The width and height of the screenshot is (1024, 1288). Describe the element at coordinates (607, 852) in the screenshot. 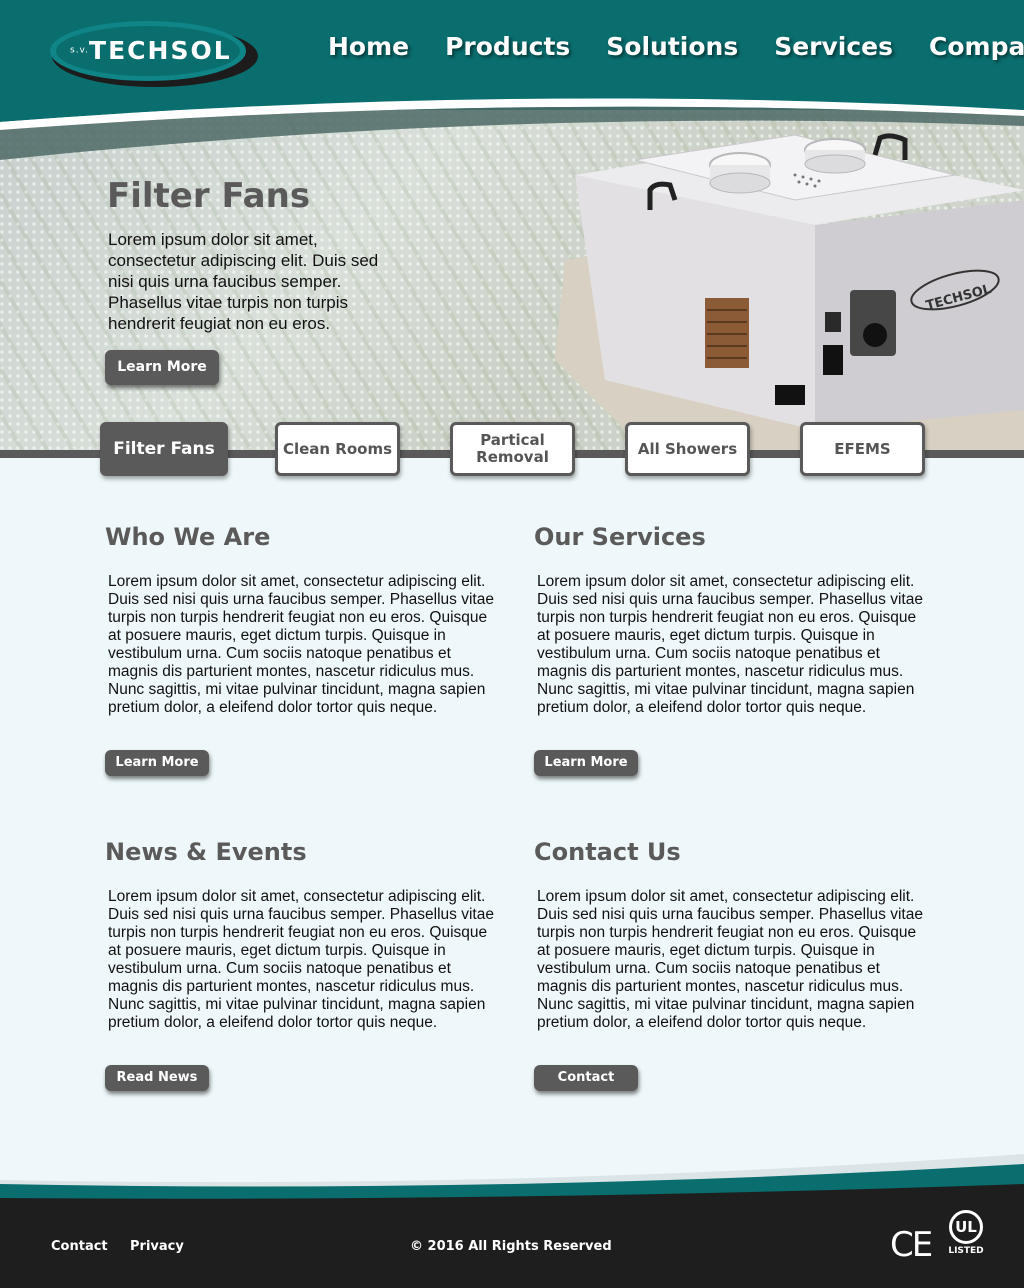

I see `contact-us-title: Contact Us` at that location.